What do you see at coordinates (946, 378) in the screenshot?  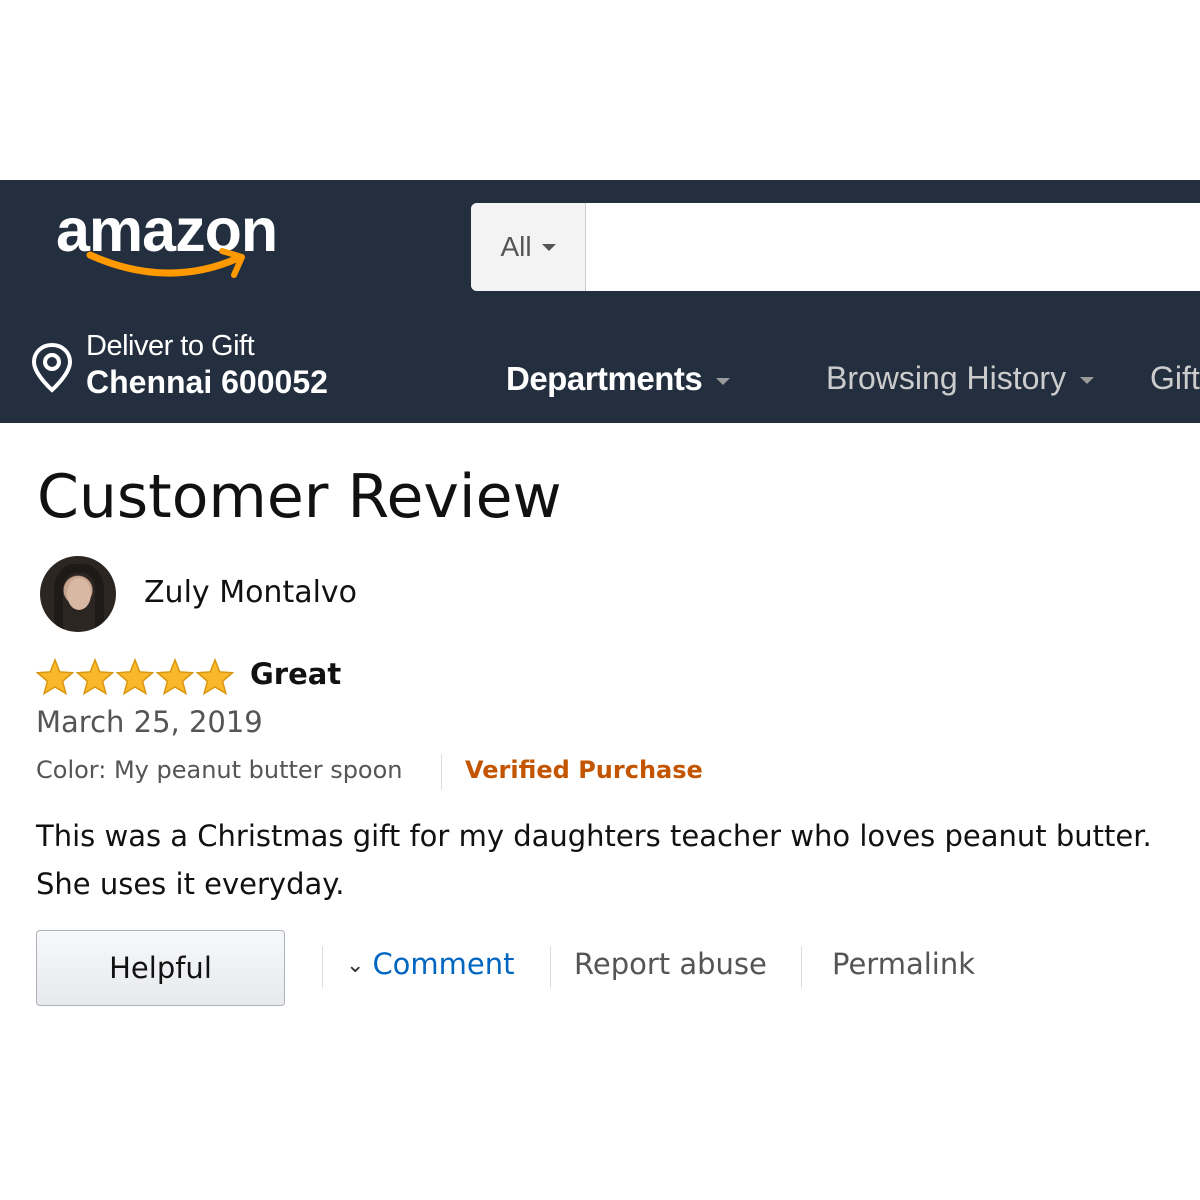 I see `nav-browsing-history-label: Browsing History` at bounding box center [946, 378].